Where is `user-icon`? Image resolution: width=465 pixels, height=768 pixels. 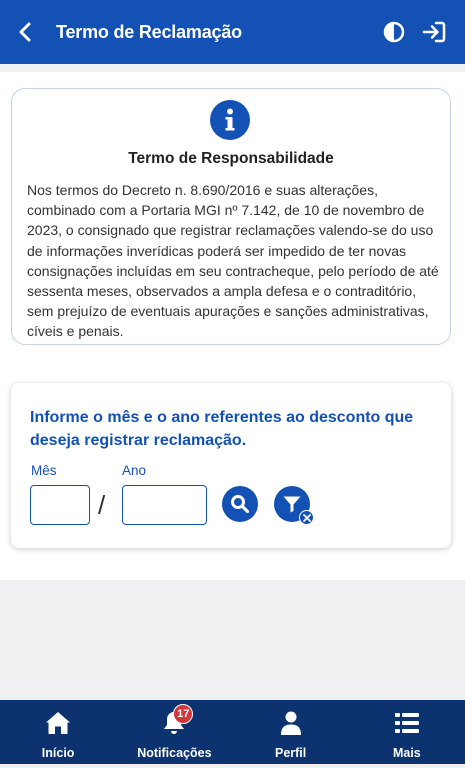 user-icon is located at coordinates (291, 723).